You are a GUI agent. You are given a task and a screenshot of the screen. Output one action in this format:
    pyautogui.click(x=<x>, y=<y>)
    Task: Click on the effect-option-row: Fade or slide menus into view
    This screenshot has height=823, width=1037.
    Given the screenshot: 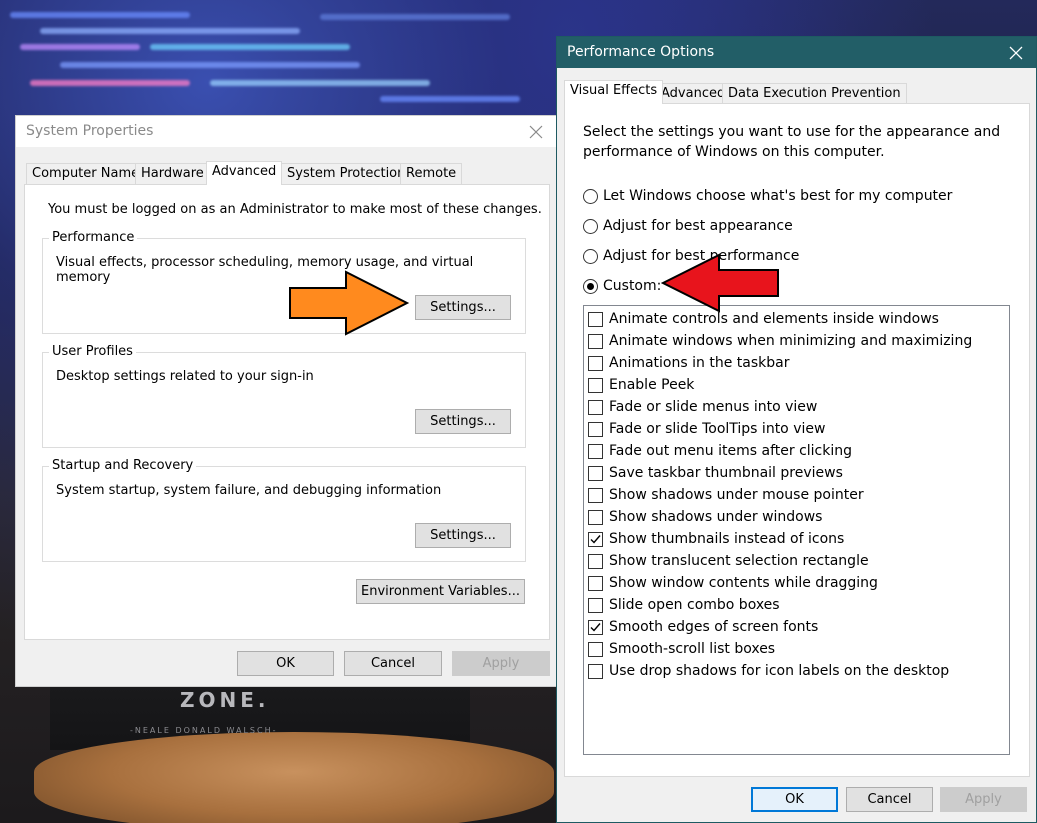 What is the action you would take?
    pyautogui.click(x=702, y=407)
    